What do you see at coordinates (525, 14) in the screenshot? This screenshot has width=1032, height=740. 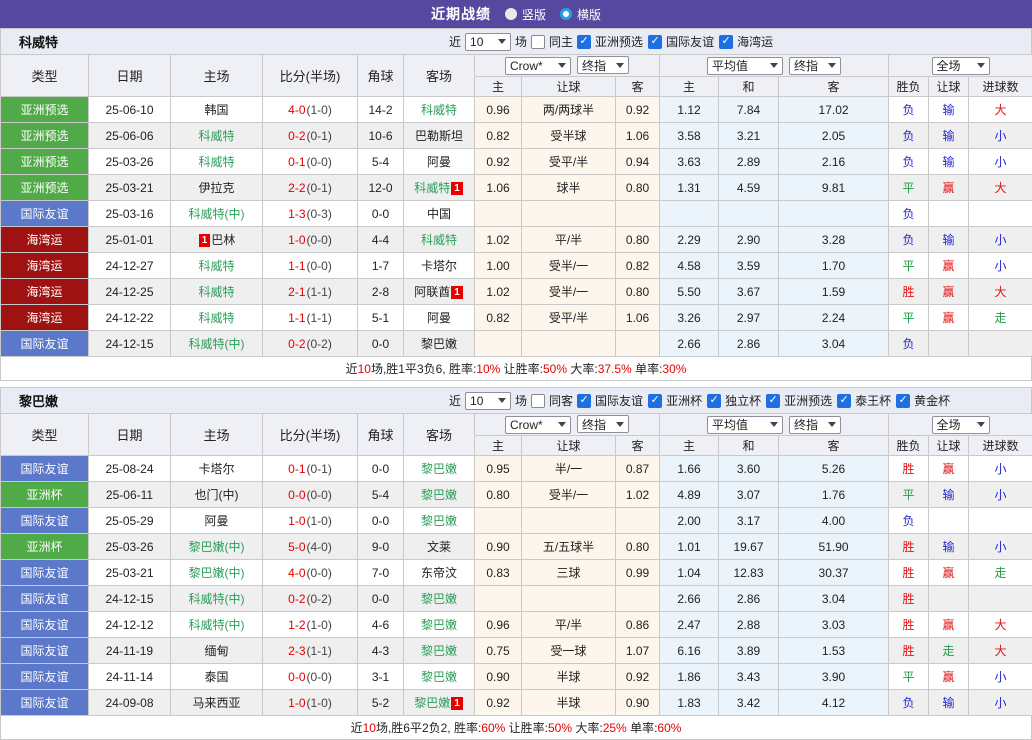 I see `layout-radio-vertical: 竖版` at bounding box center [525, 14].